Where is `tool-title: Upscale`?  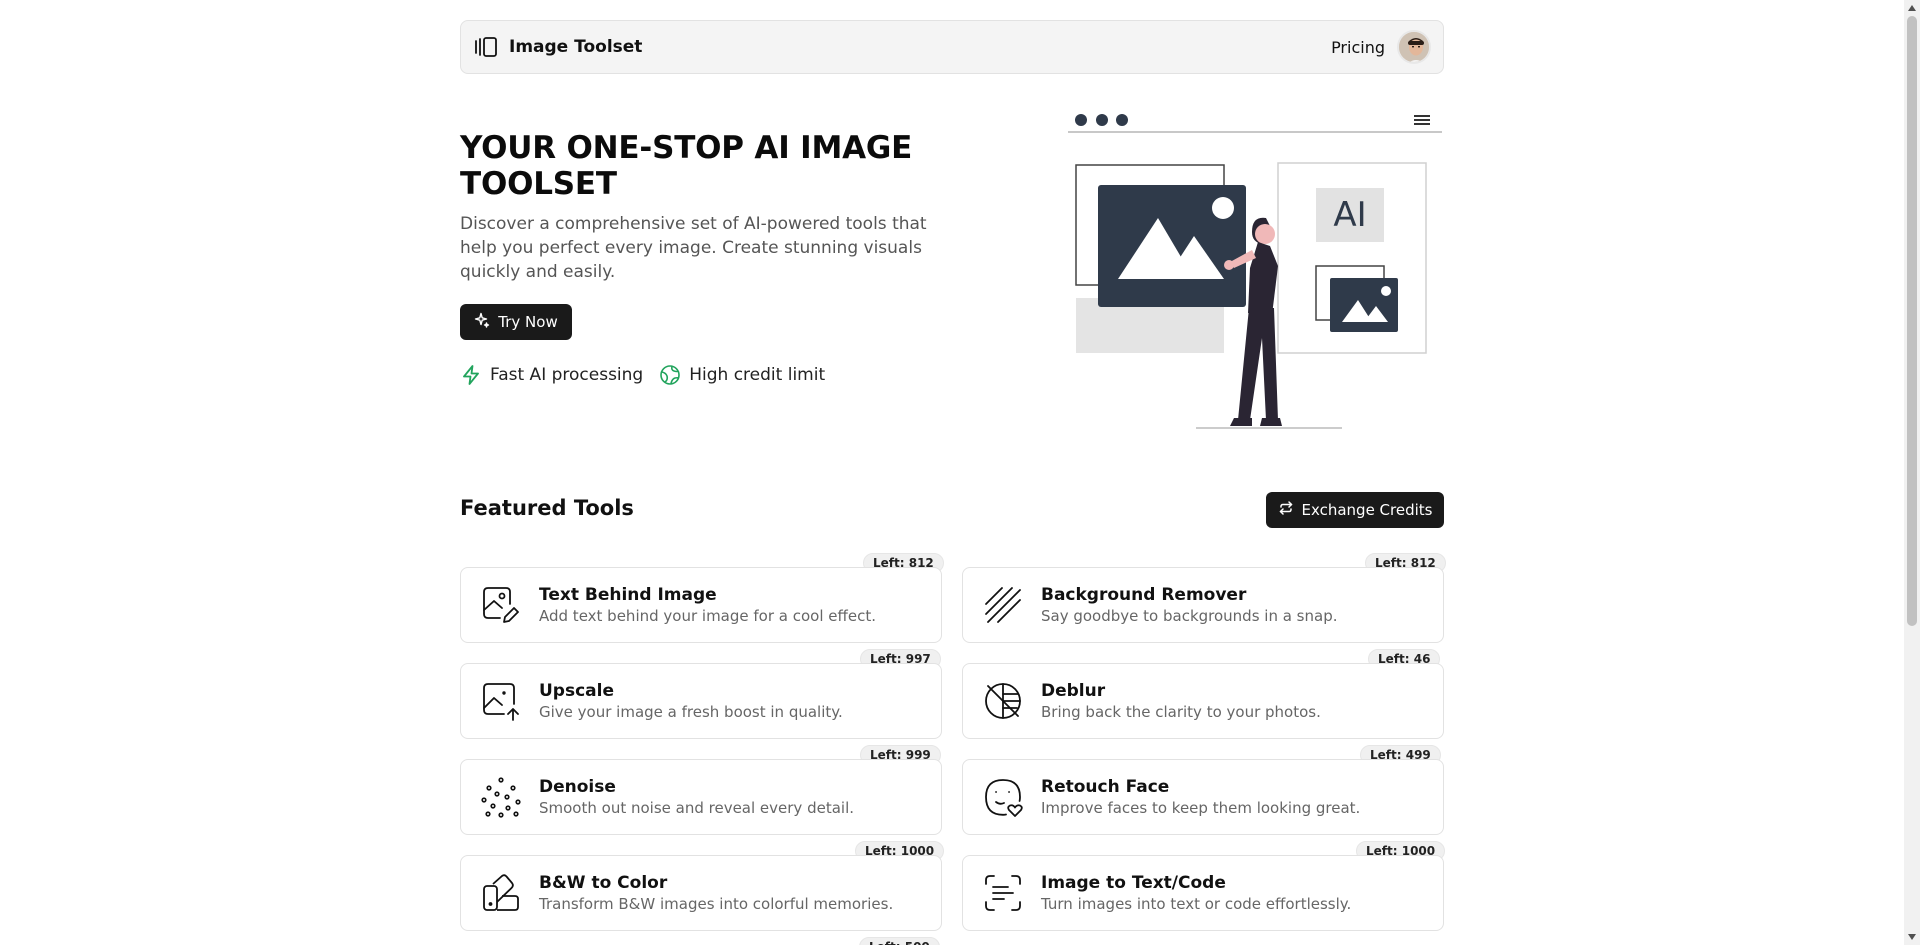
tool-title: Upscale is located at coordinates (576, 691).